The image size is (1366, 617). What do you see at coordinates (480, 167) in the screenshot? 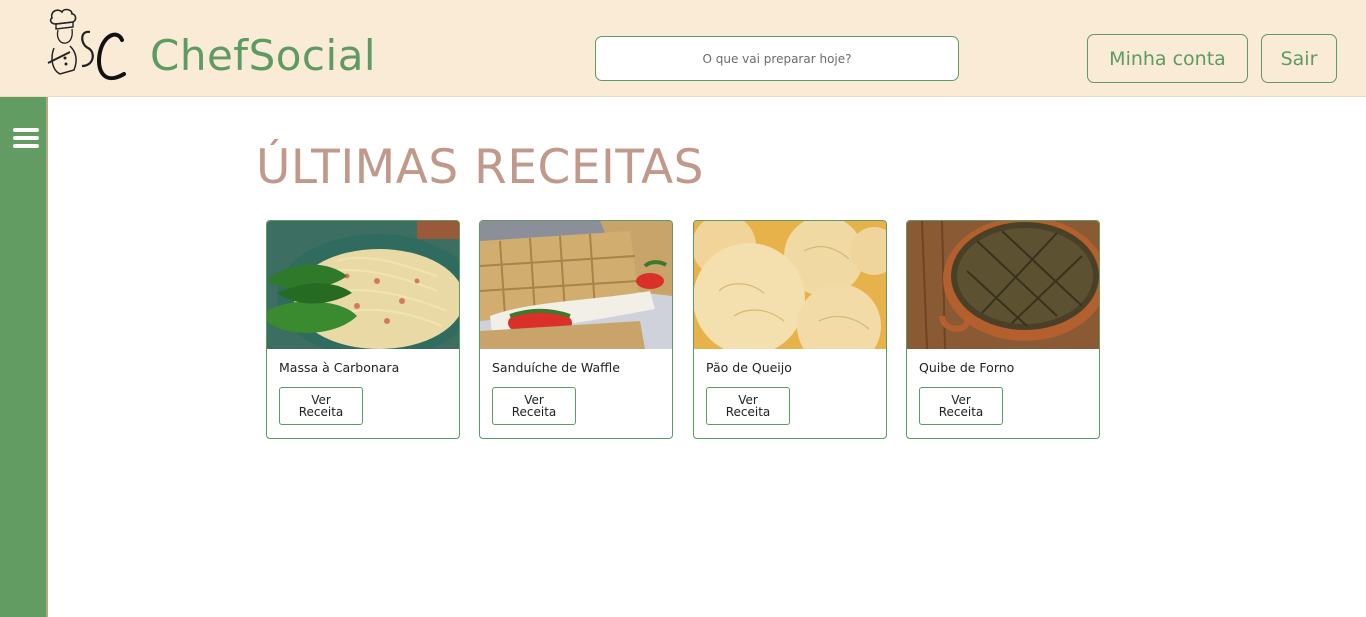
I see `page-title: ÚLTIMAS RECEITAS` at bounding box center [480, 167].